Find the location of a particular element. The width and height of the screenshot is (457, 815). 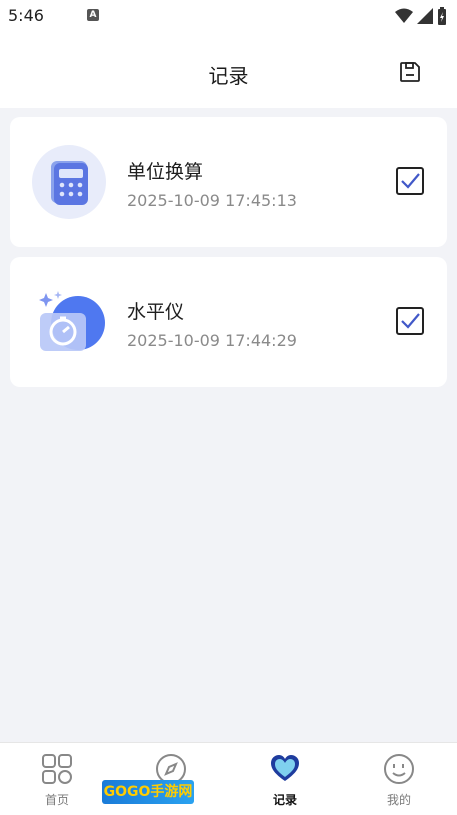

record-time: 2025-10-09 17:44:29 is located at coordinates (212, 340).